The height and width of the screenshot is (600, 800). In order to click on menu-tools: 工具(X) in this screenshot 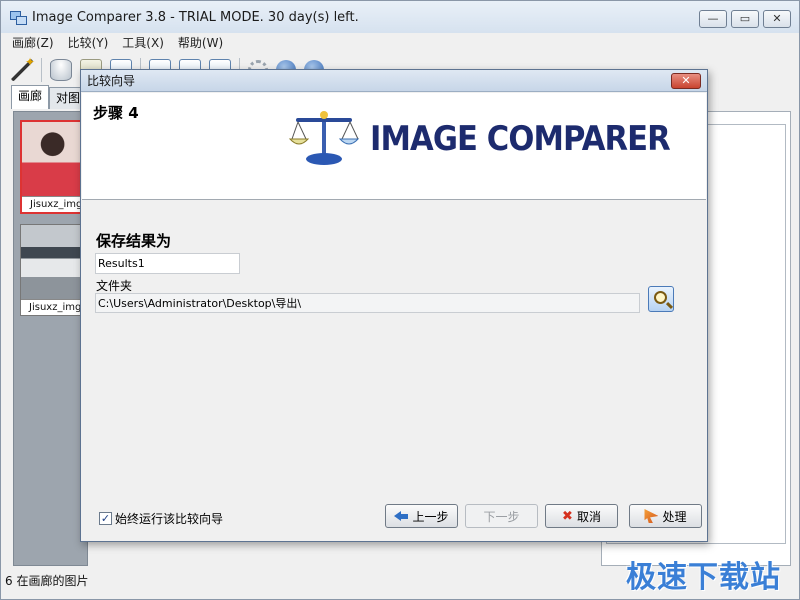, I will do `click(143, 43)`.